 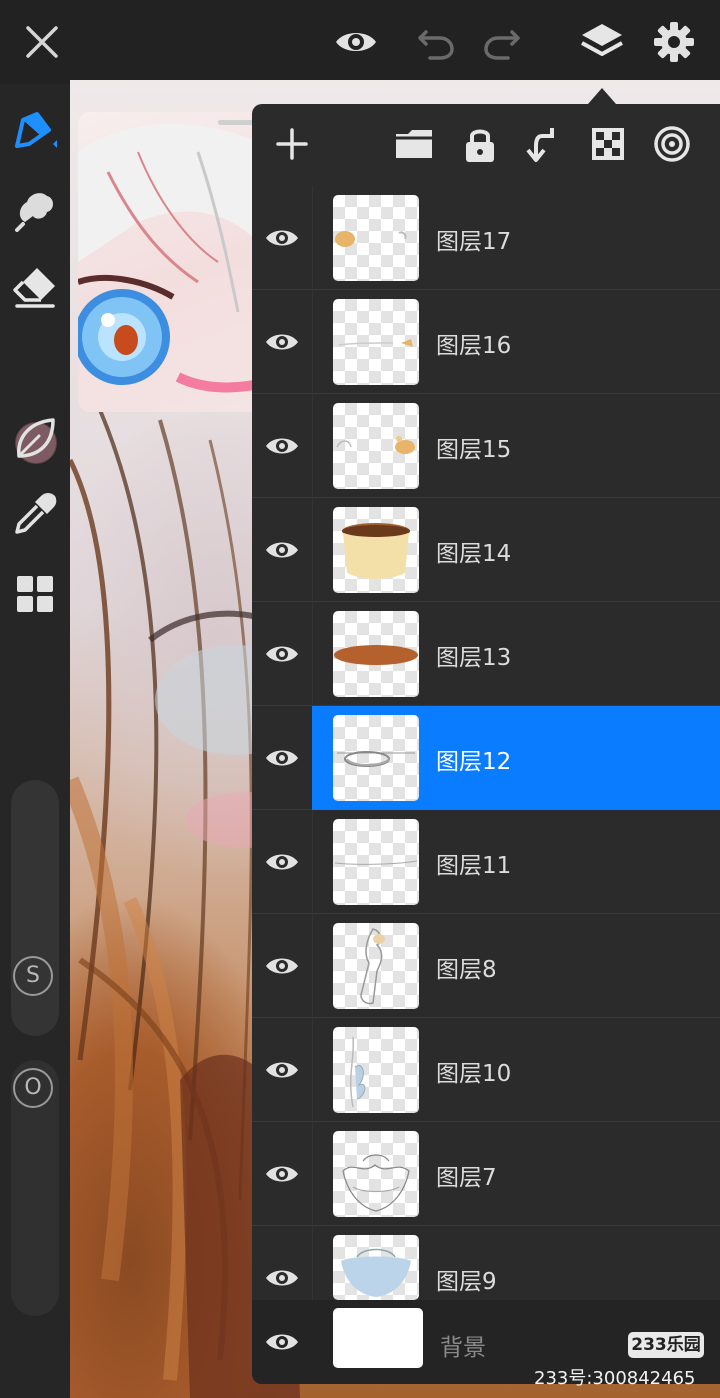 What do you see at coordinates (615, 1378) in the screenshot?
I see `watermark-id: 233号:300842465` at bounding box center [615, 1378].